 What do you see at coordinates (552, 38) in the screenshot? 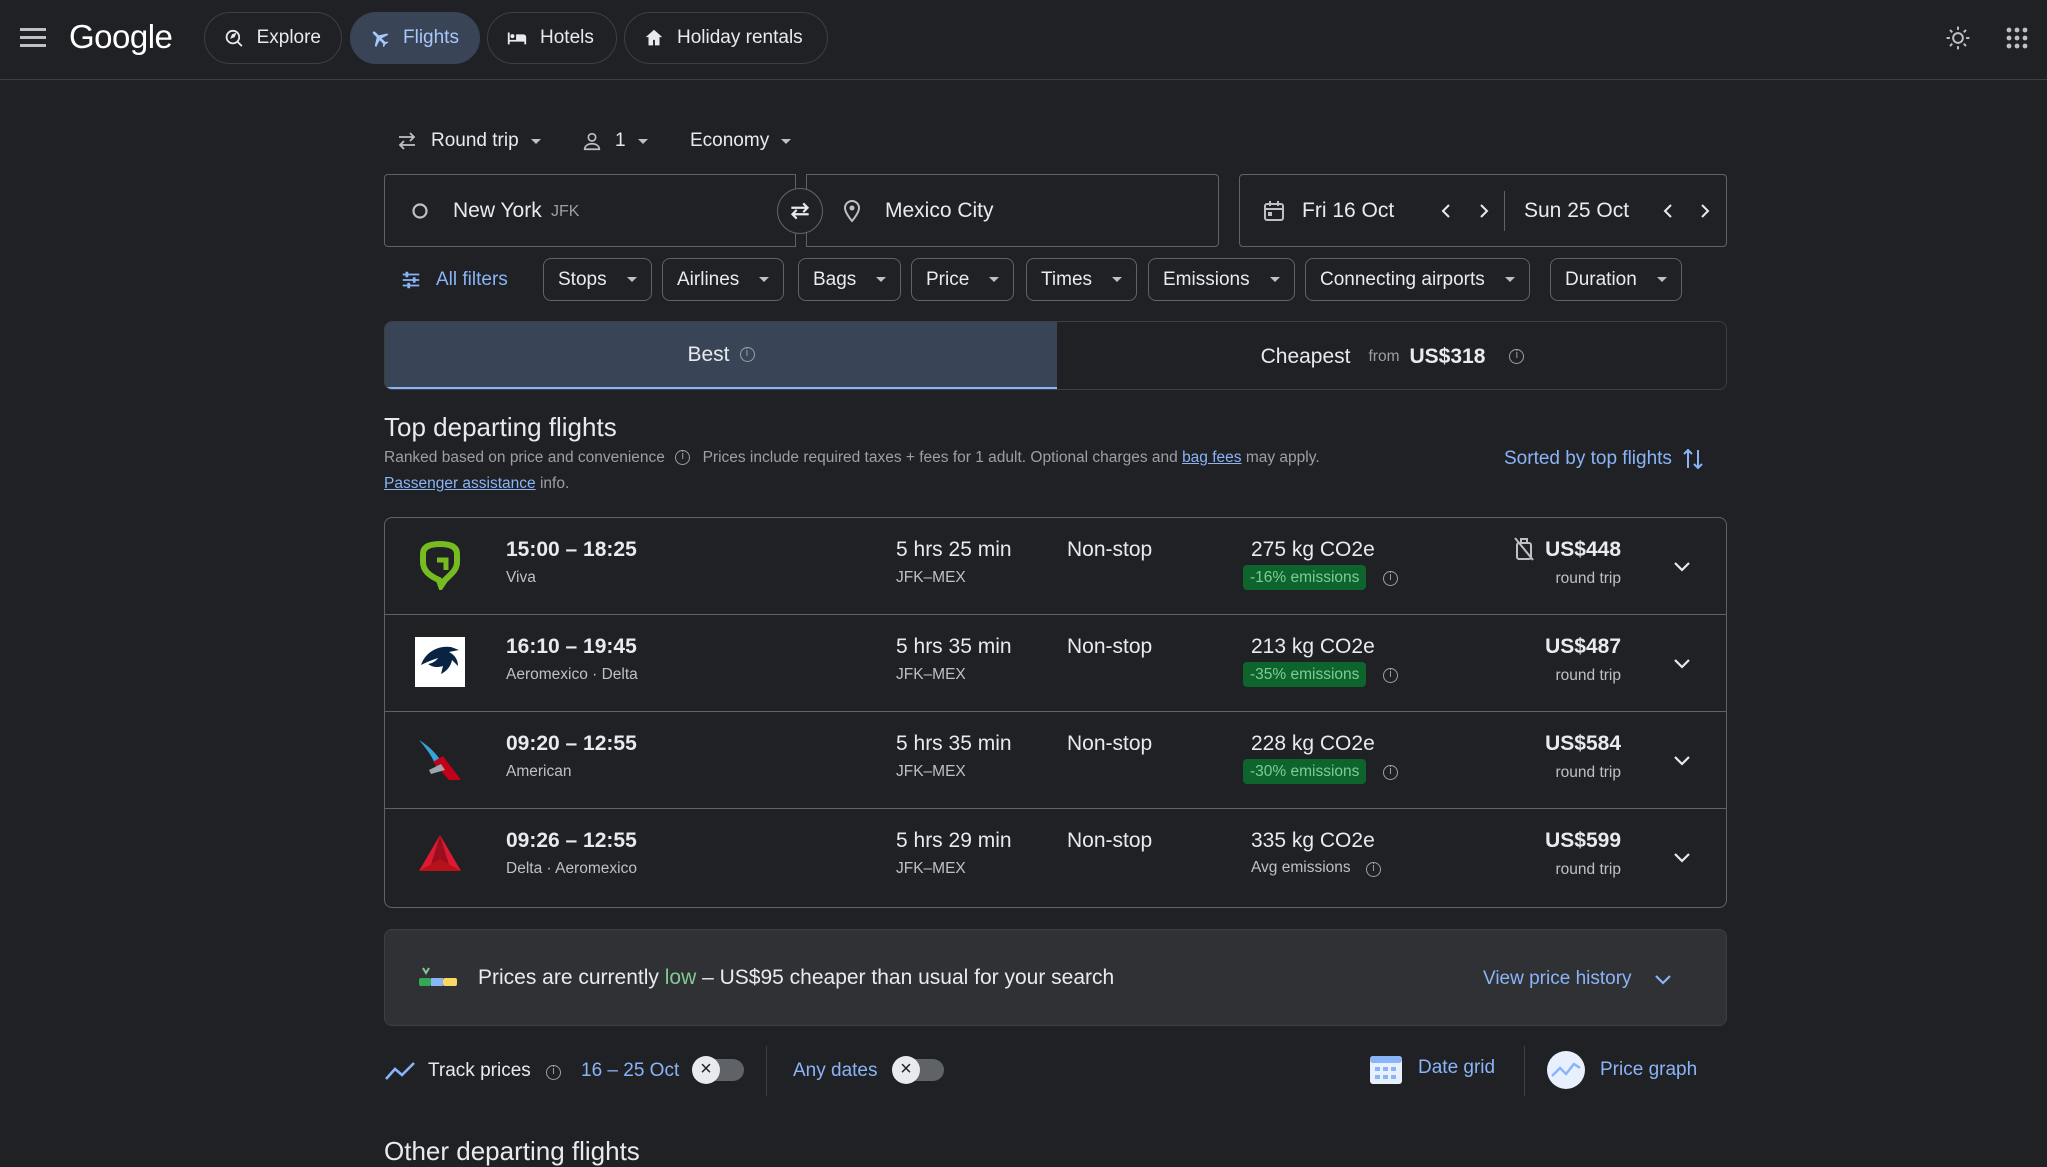
I see `nav-hotels: Hotels` at bounding box center [552, 38].